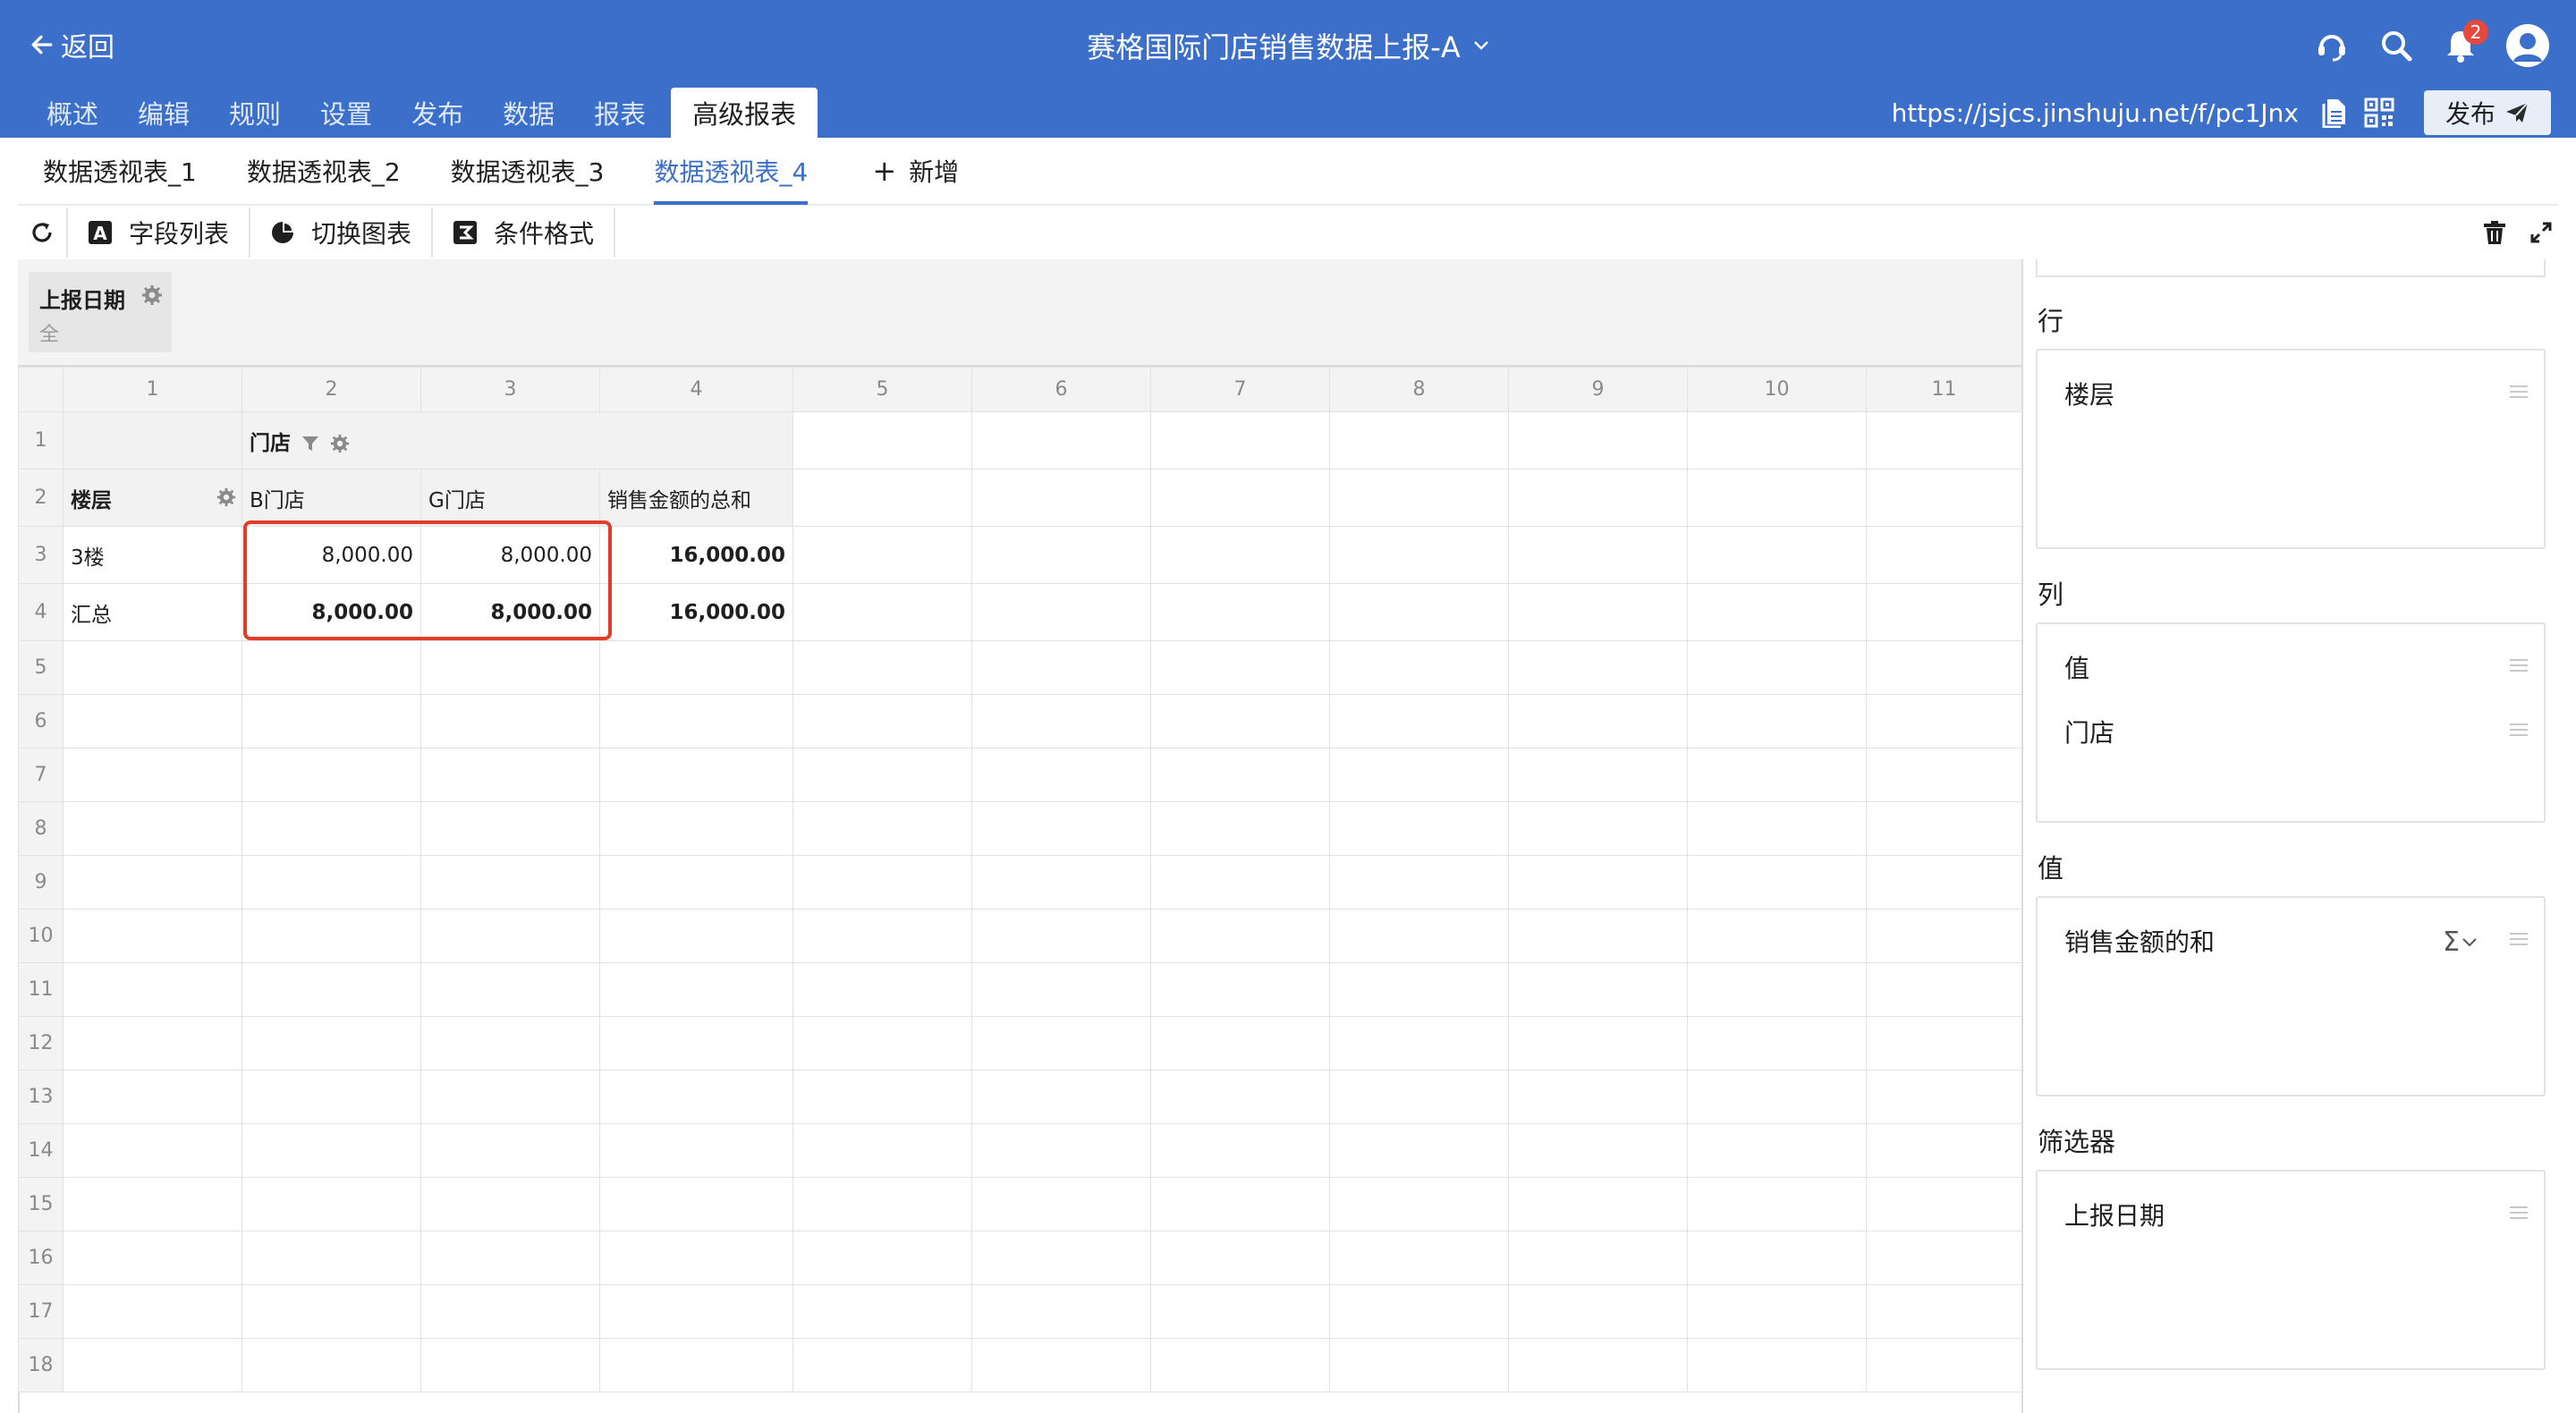 The width and height of the screenshot is (2576, 1413). Describe the element at coordinates (2527, 45) in the screenshot. I see `user-avatar` at that location.